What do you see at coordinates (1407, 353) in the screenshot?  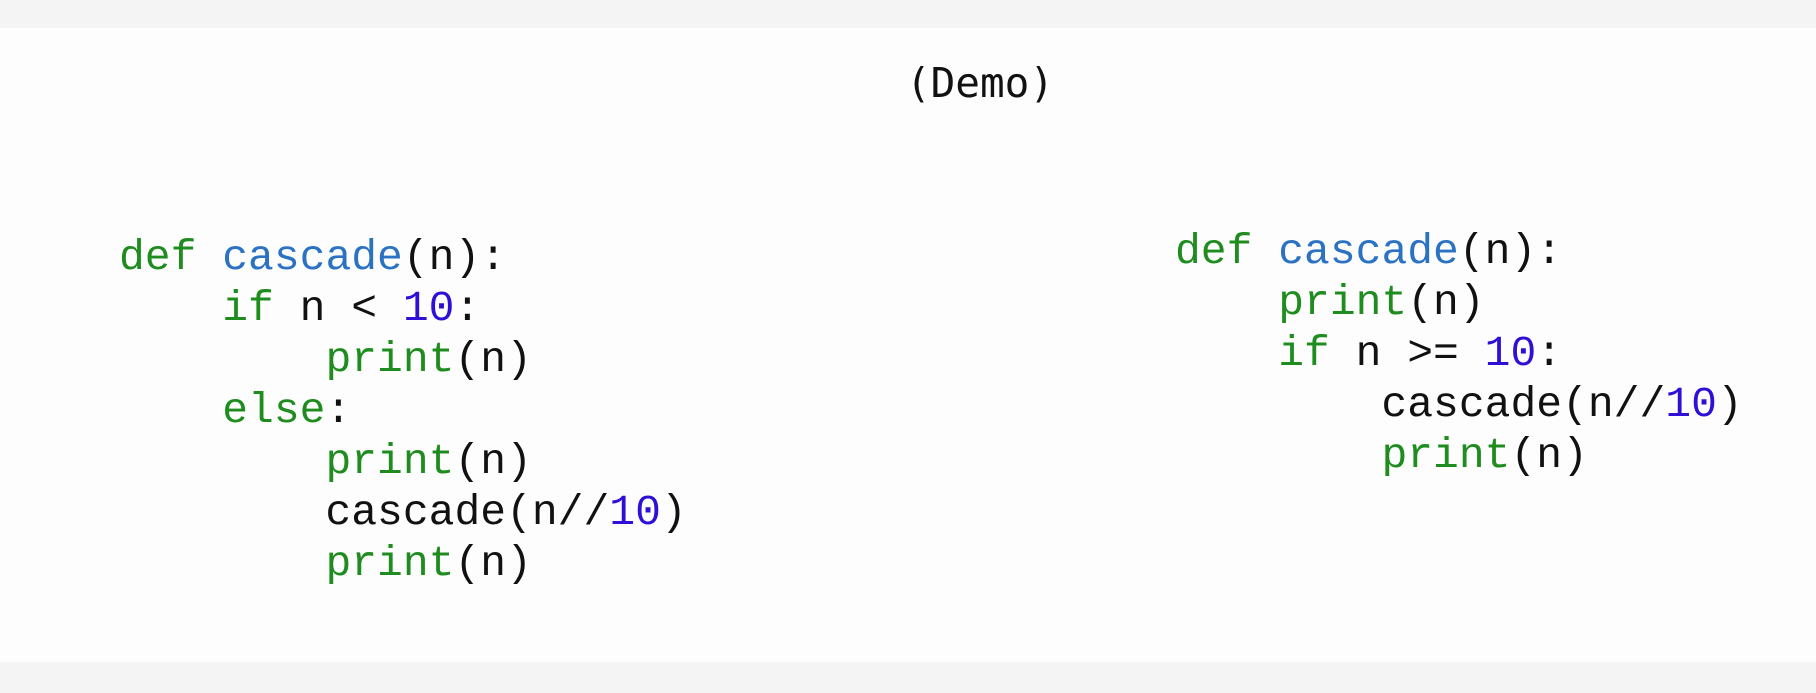 I see `code-token: n >=` at bounding box center [1407, 353].